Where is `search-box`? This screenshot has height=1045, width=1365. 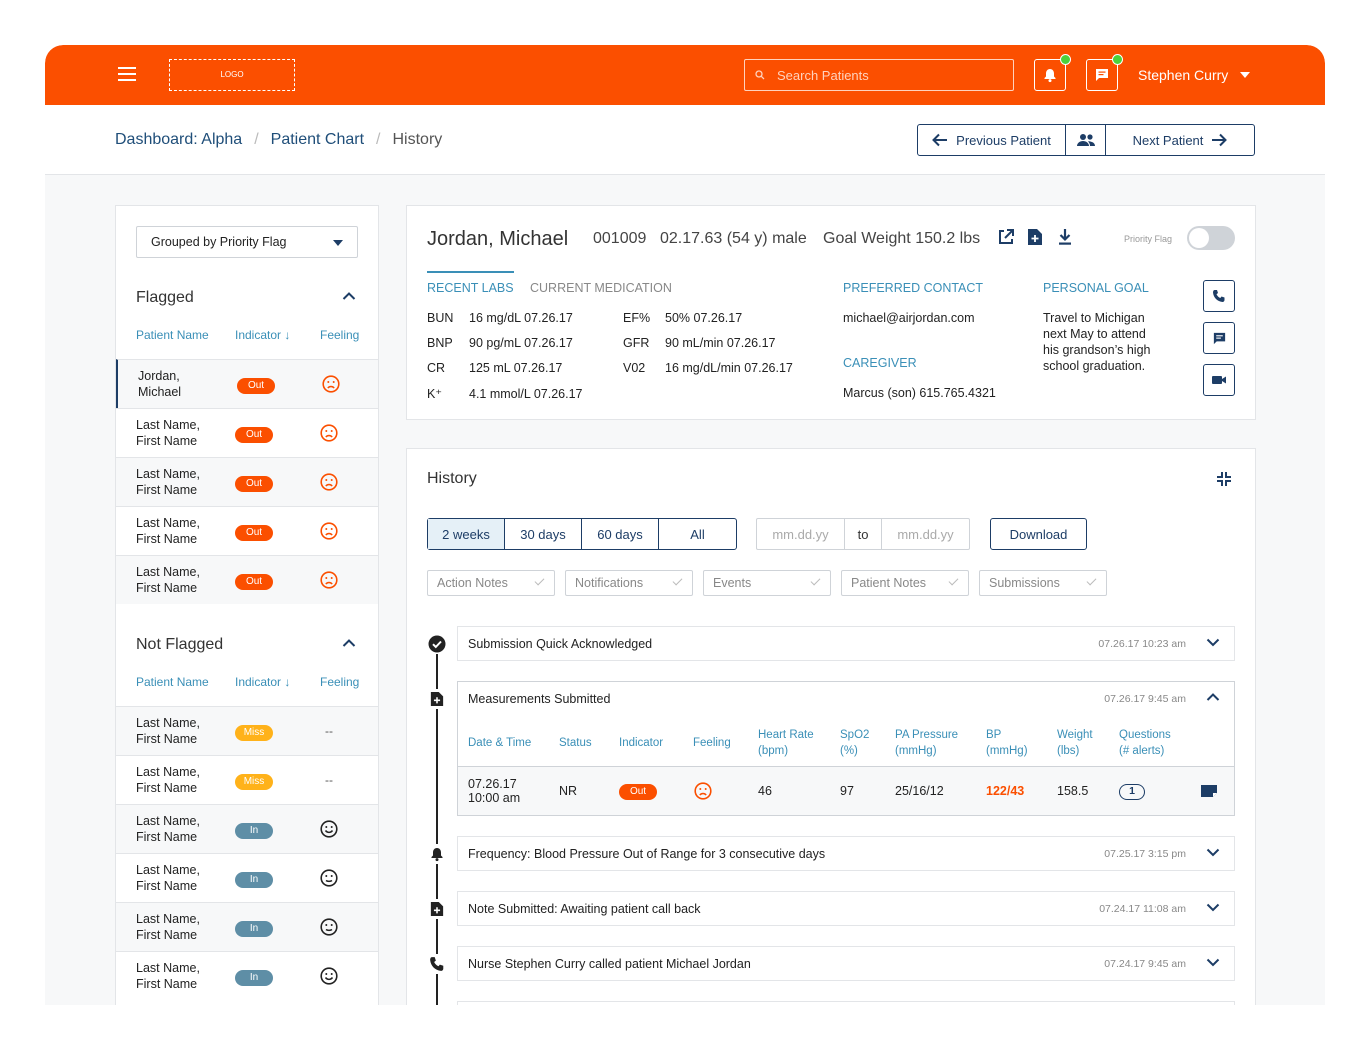
search-box is located at coordinates (879, 75).